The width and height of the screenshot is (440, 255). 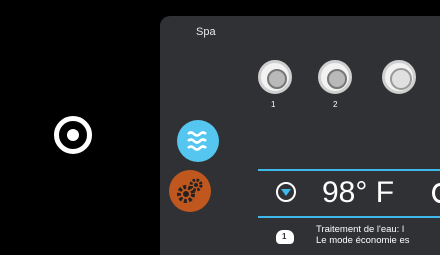 I want to click on down-arrow-icon, so click(x=286, y=192).